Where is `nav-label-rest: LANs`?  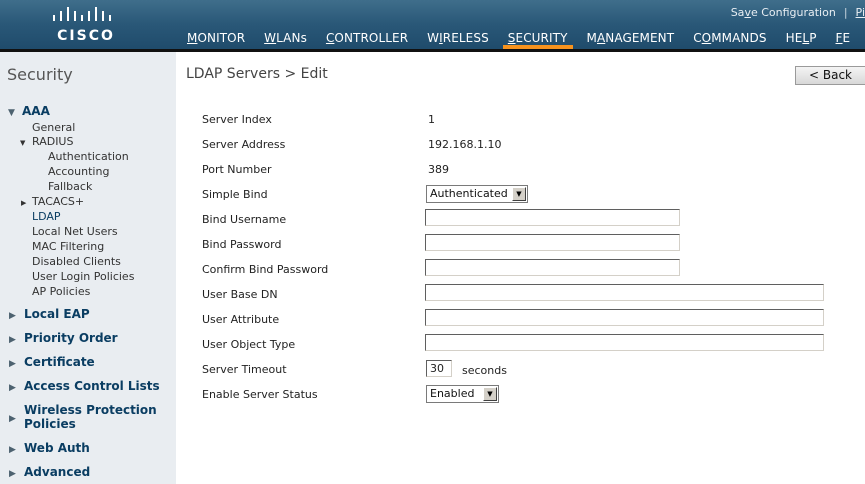 nav-label-rest: LANs is located at coordinates (291, 38).